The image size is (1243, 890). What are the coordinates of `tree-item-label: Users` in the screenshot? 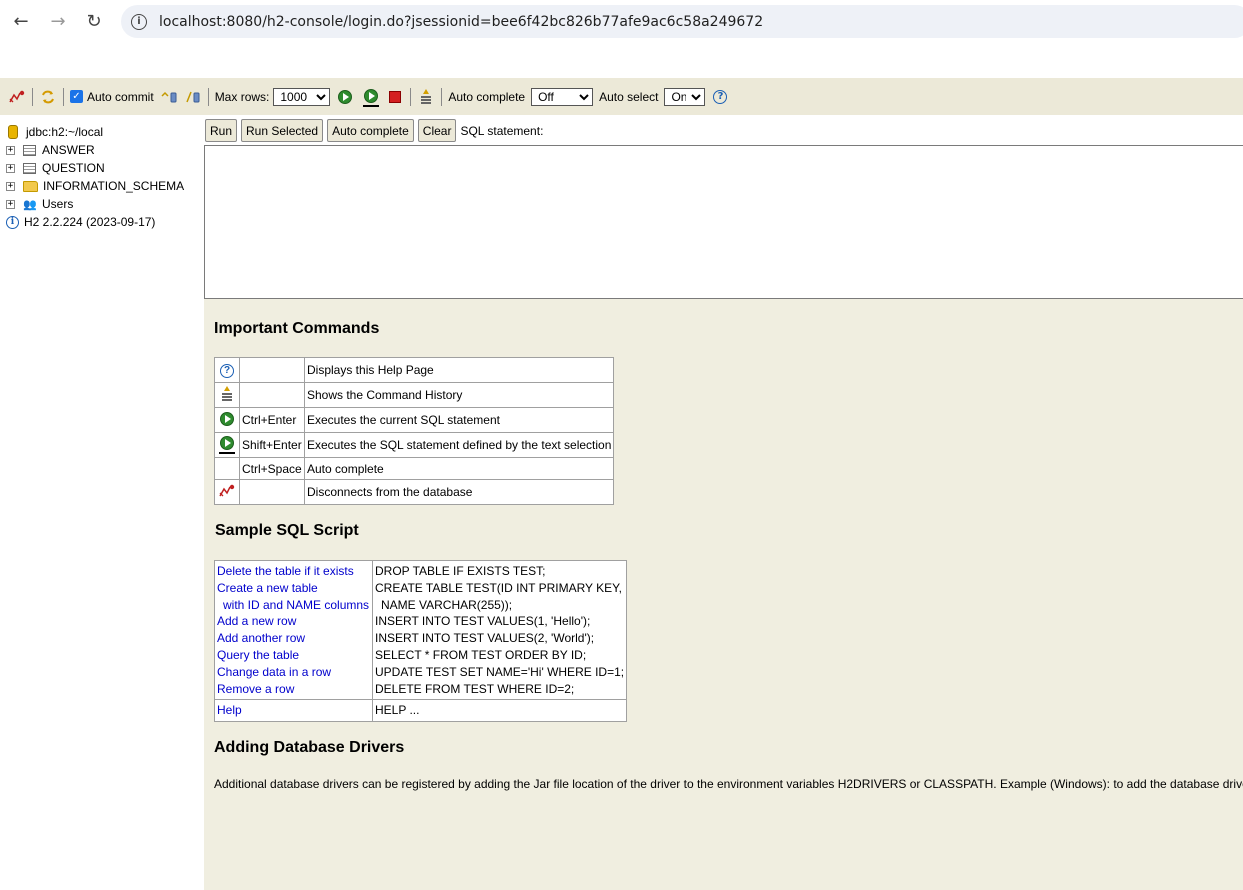 It's located at (58, 204).